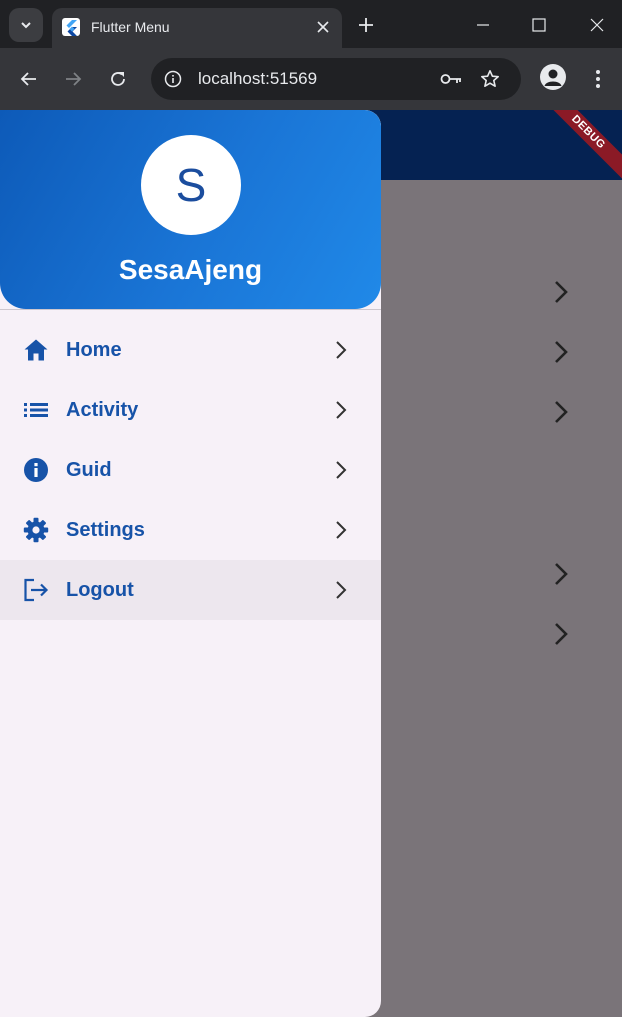 The width and height of the screenshot is (622, 1017). I want to click on menu-item-settings: Settings, so click(190, 530).